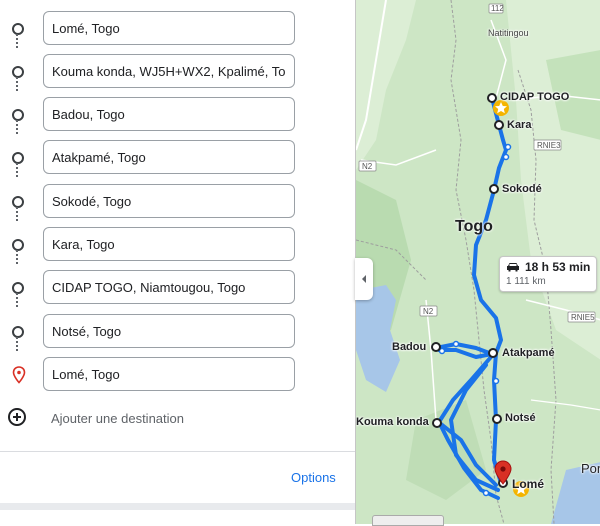 This screenshot has width=600, height=526. I want to click on add-destination-button: Ajouter une destination, so click(177, 419).